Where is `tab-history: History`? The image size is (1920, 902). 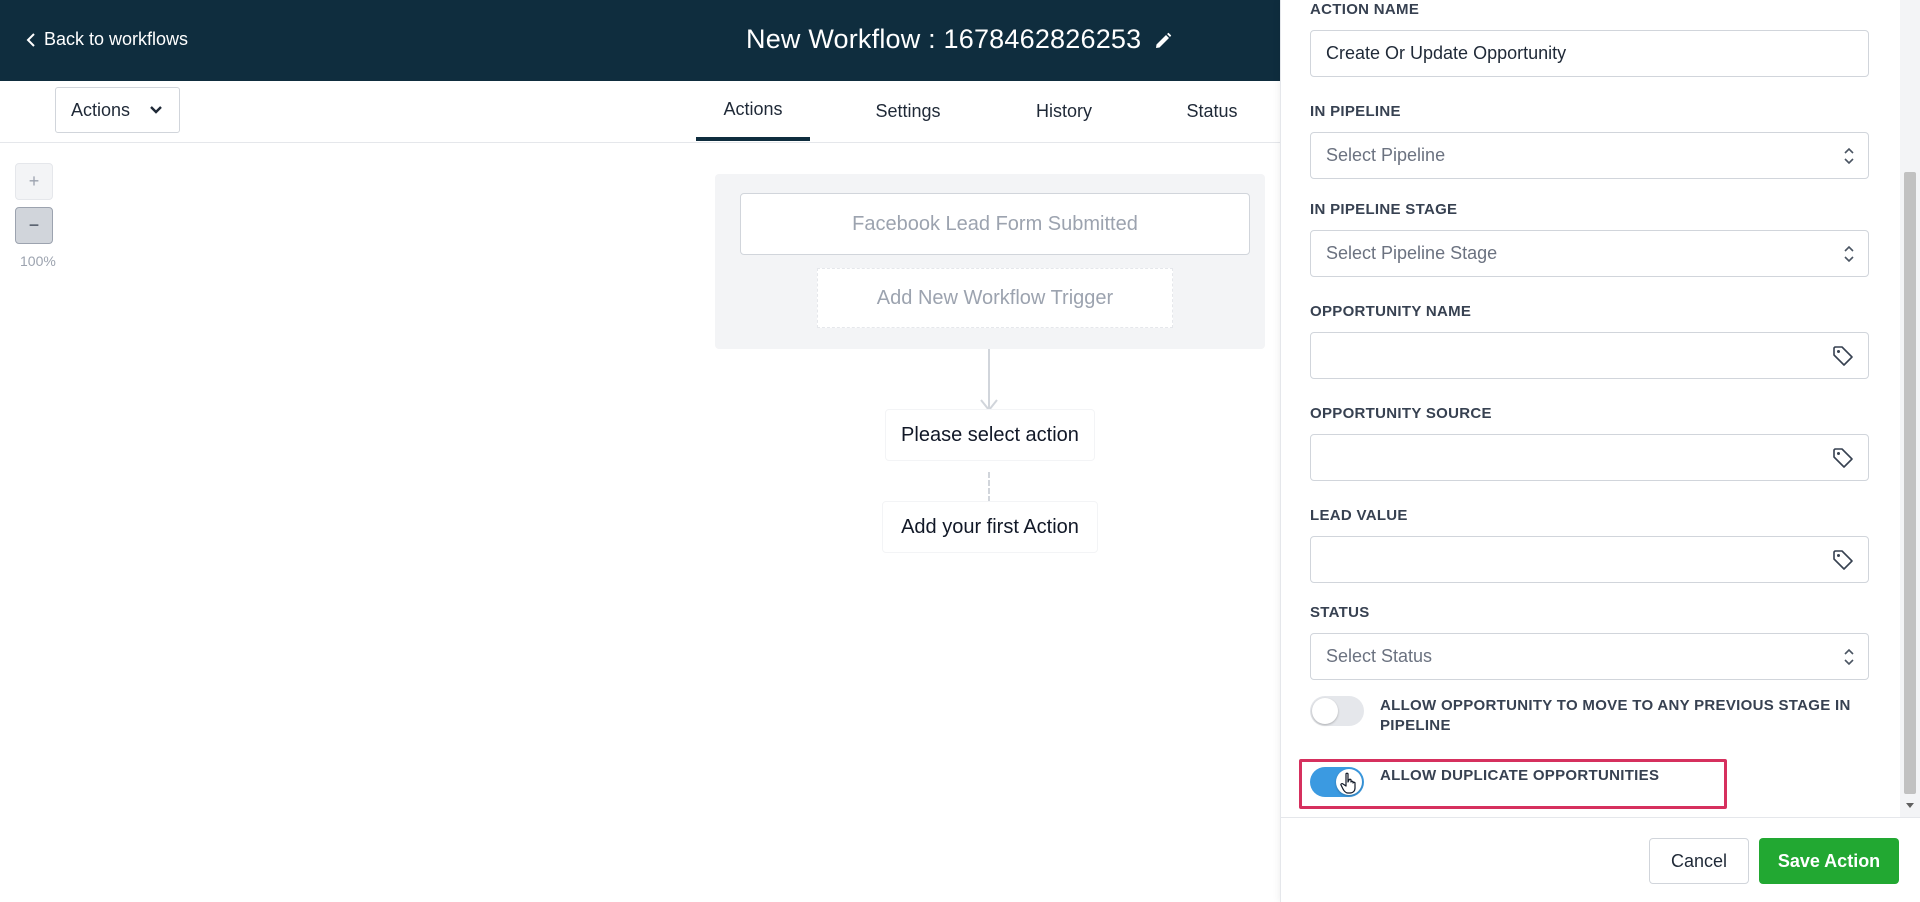
tab-history: History is located at coordinates (1064, 111).